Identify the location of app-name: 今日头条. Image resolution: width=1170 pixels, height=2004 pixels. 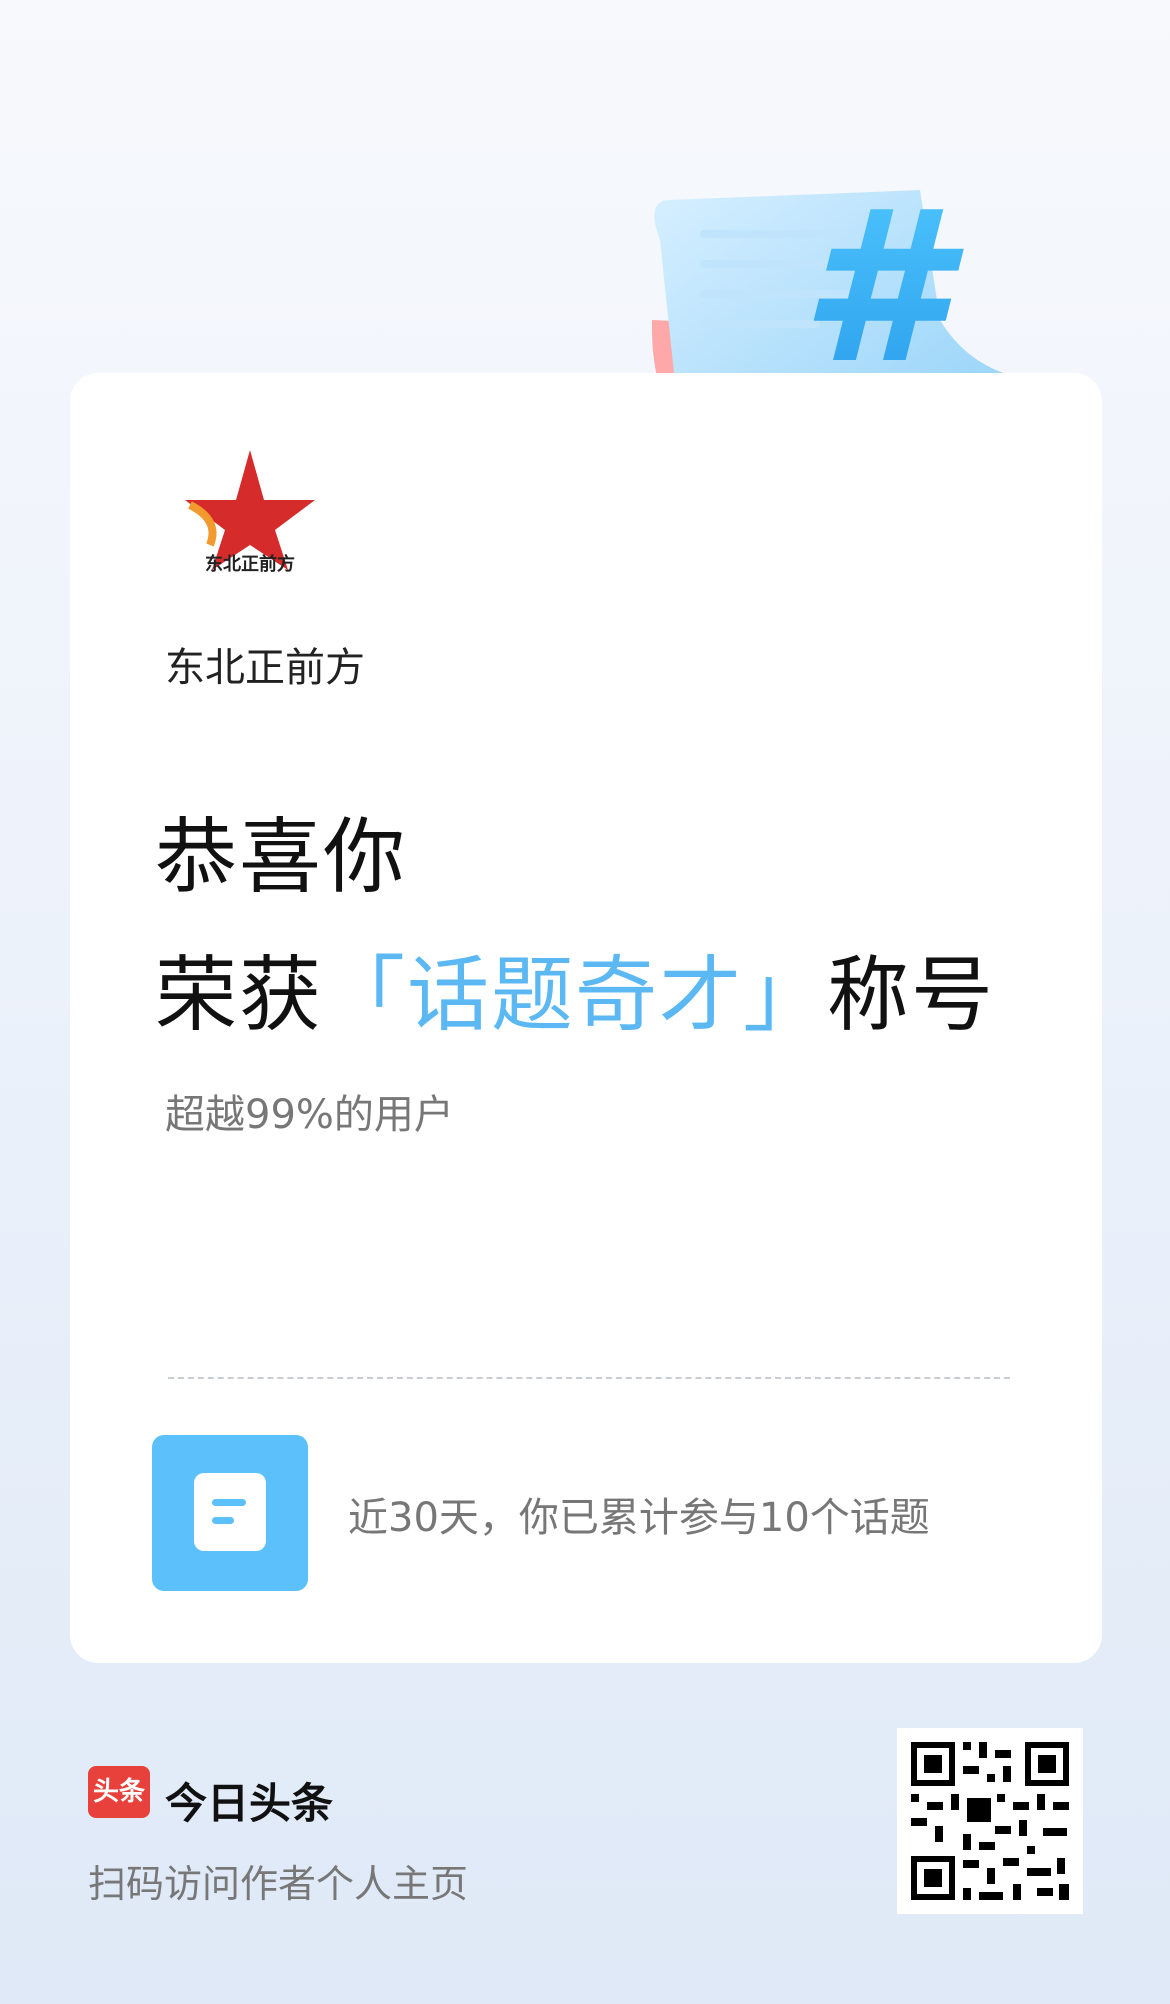
(249, 1803).